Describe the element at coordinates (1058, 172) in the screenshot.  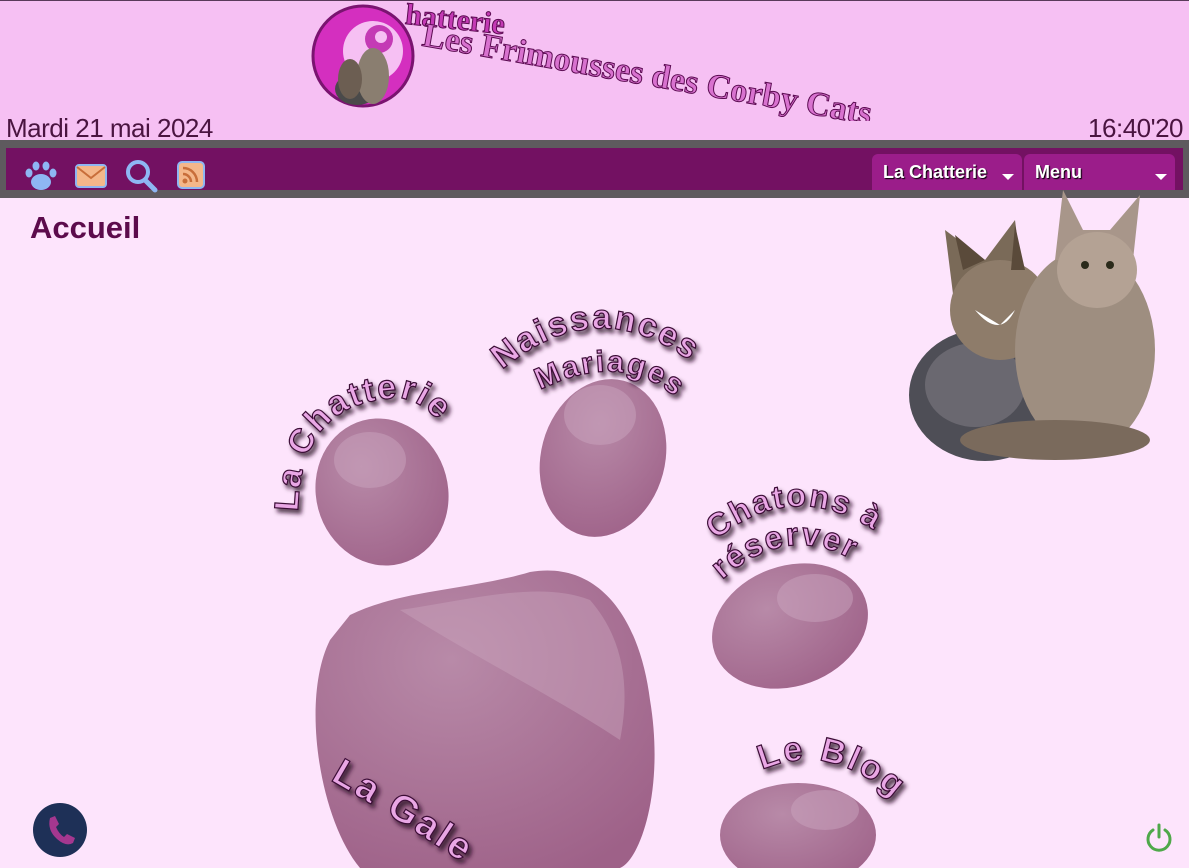
I see `dropdown-menu-label: Menu` at that location.